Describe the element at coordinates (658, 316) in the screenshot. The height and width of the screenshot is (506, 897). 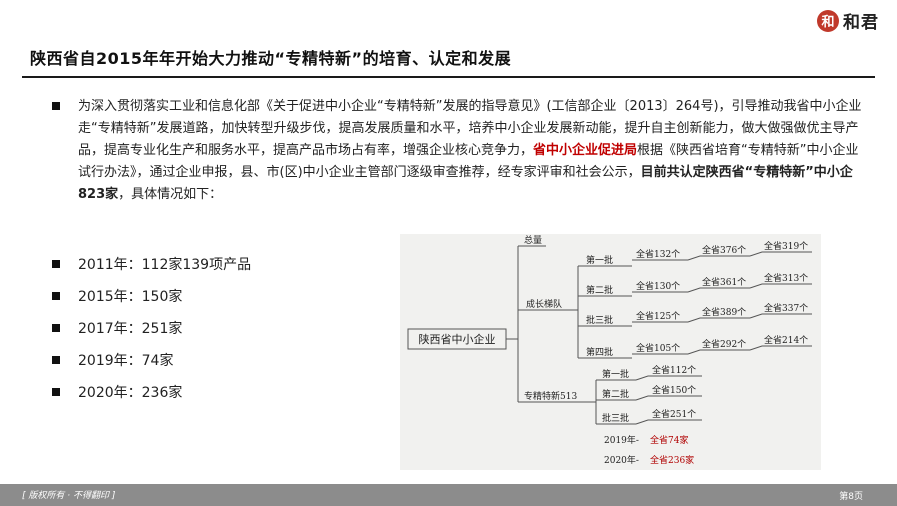
I see `growth-batch-value-a: 全省125个` at that location.